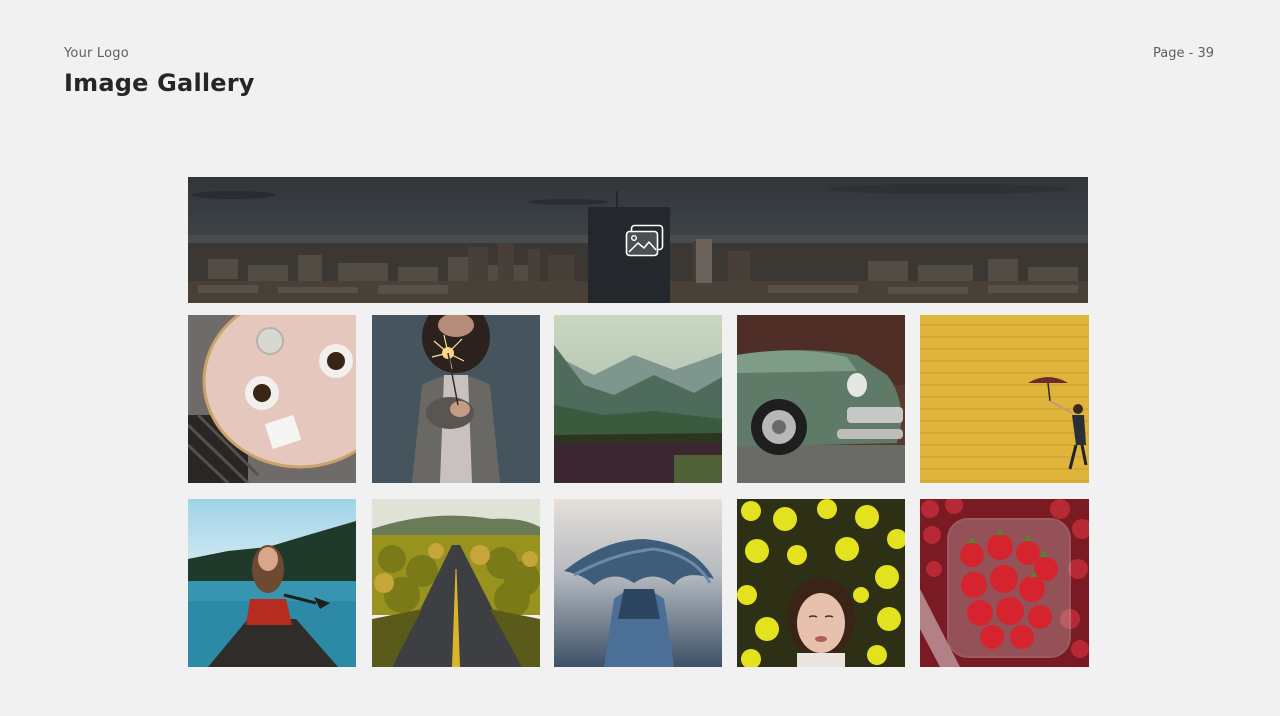  Describe the element at coordinates (821, 399) in the screenshot. I see `photo-vintage-car` at that location.